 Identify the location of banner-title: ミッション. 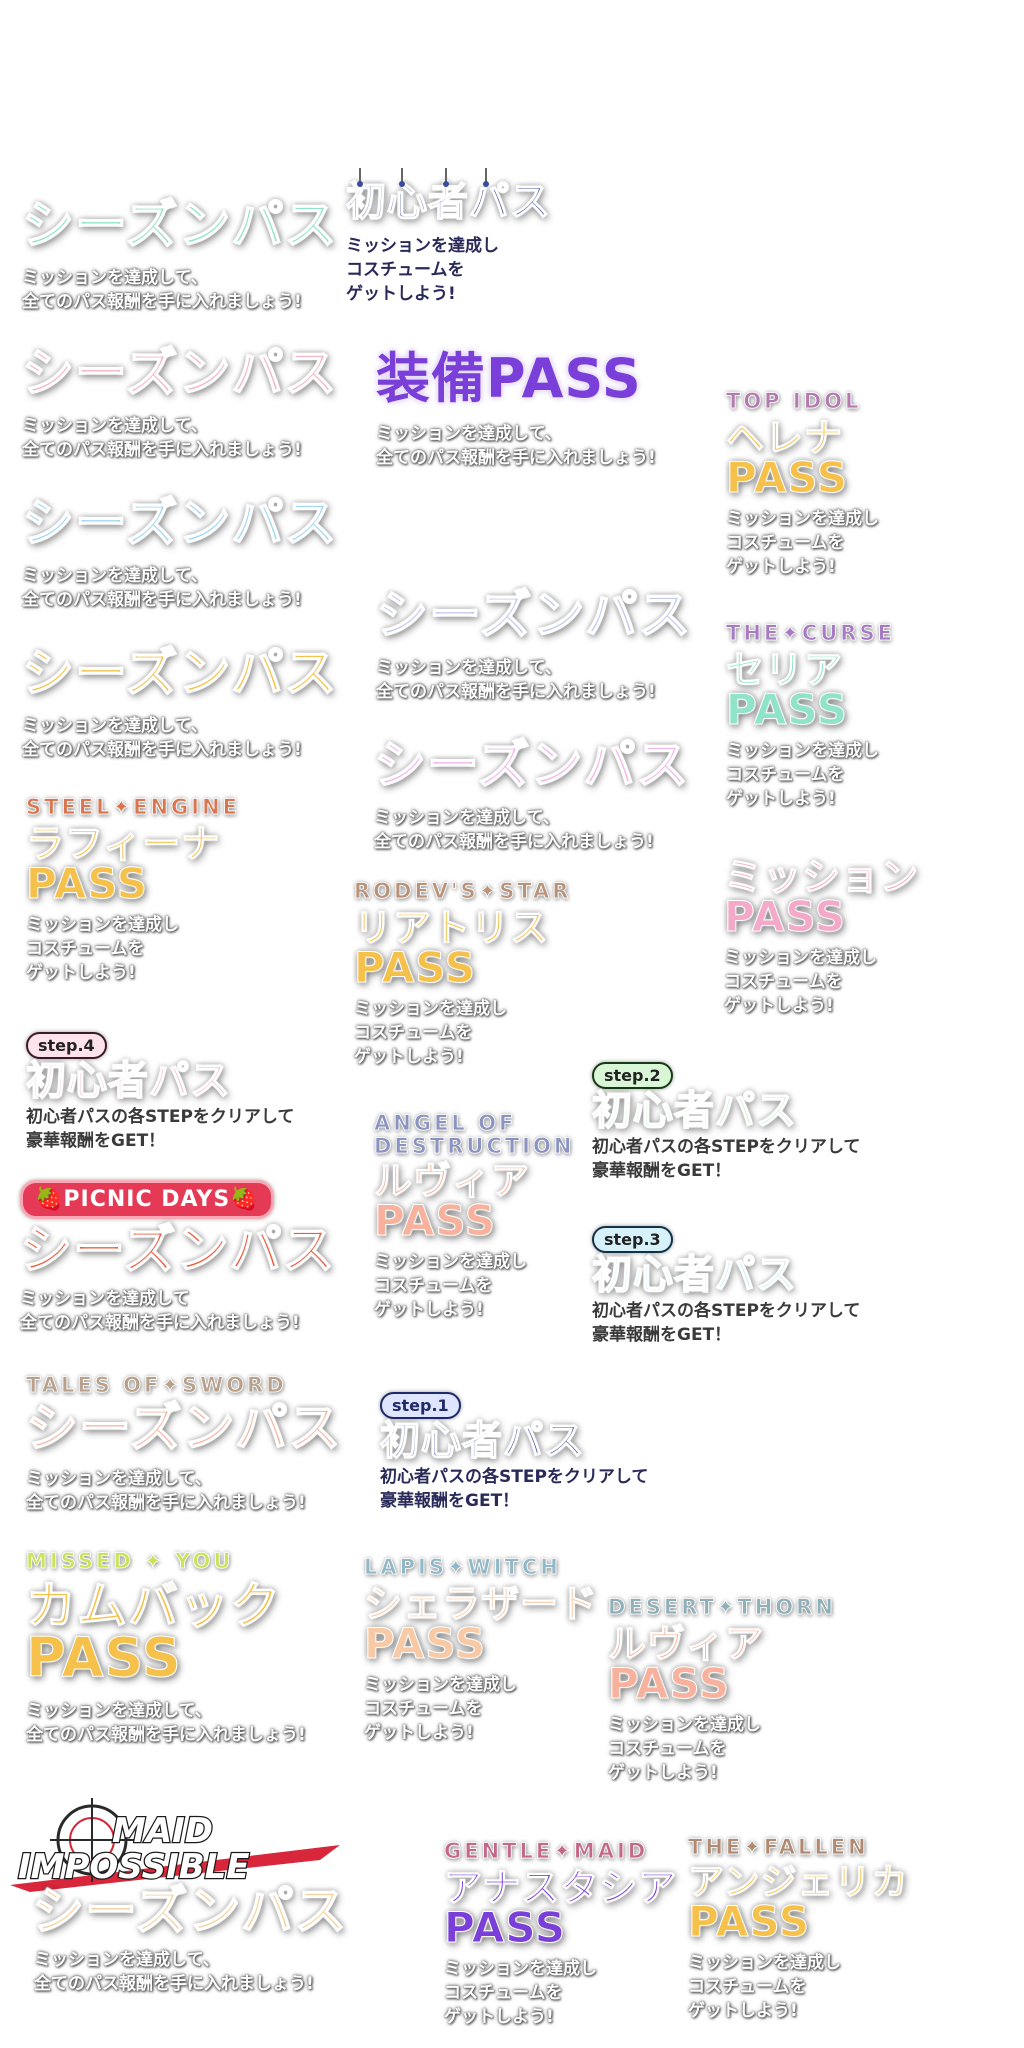
(821, 877).